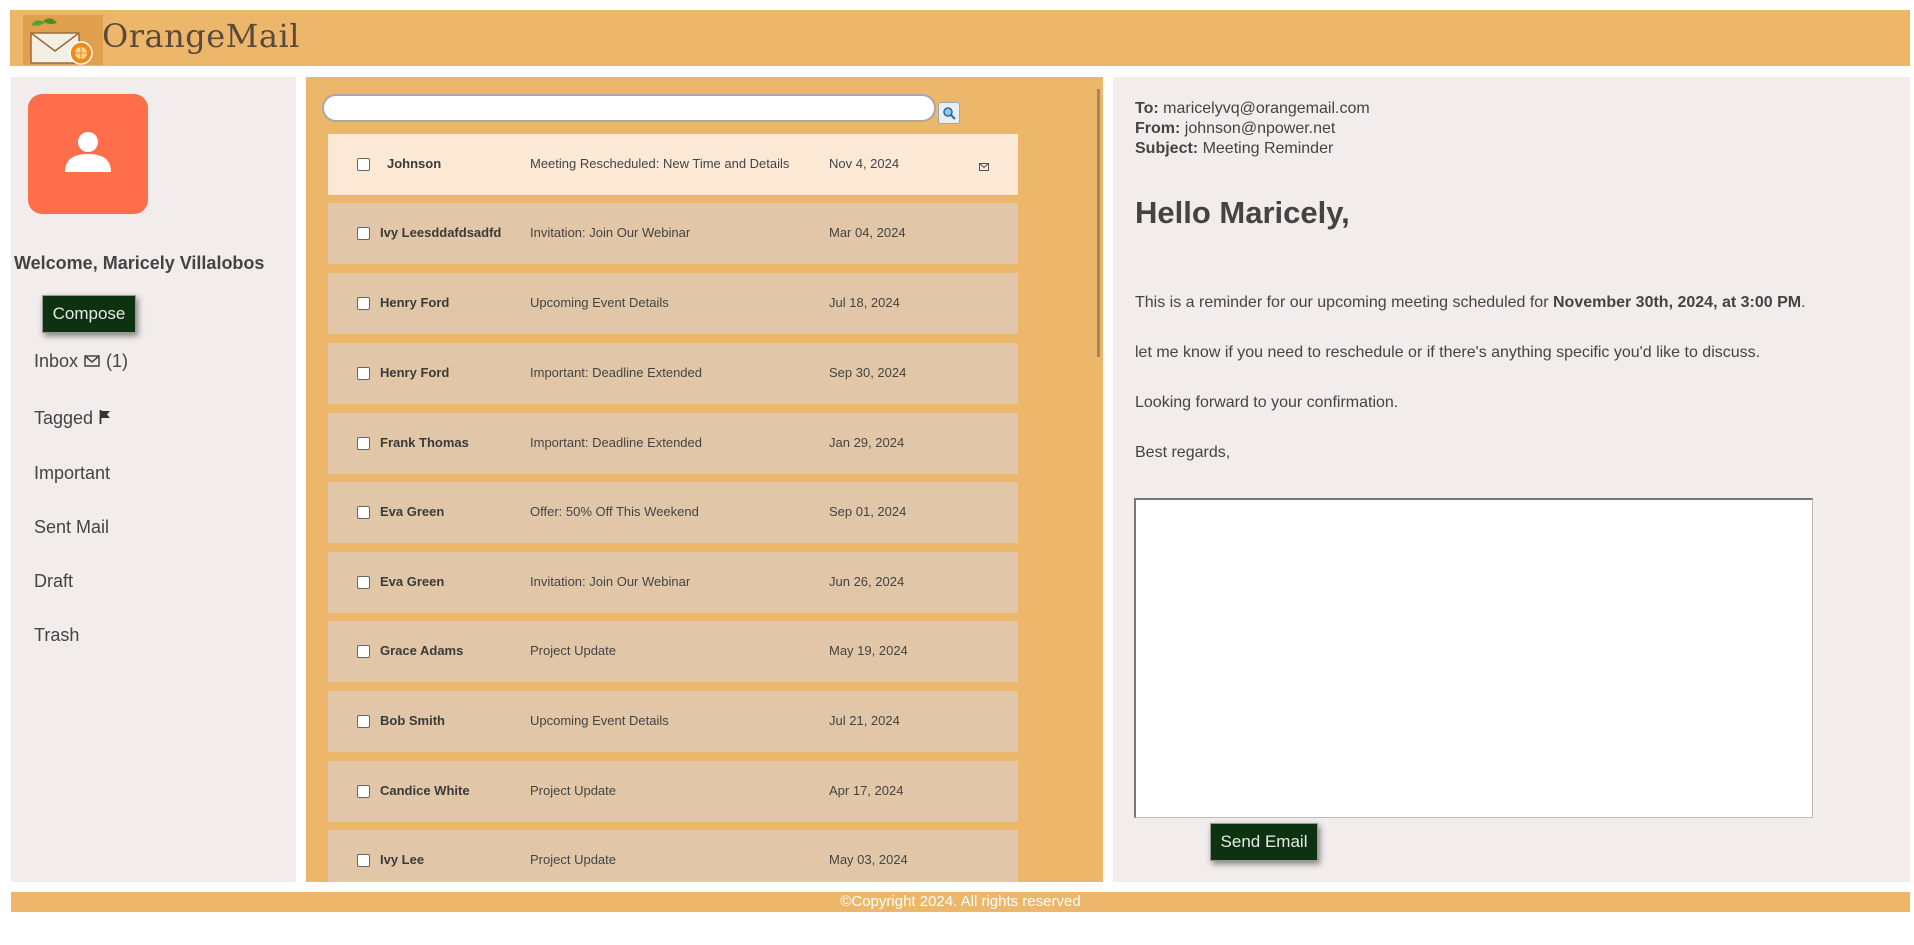  Describe the element at coordinates (424, 442) in the screenshot. I see `email-sender: Frank Thomas` at that location.